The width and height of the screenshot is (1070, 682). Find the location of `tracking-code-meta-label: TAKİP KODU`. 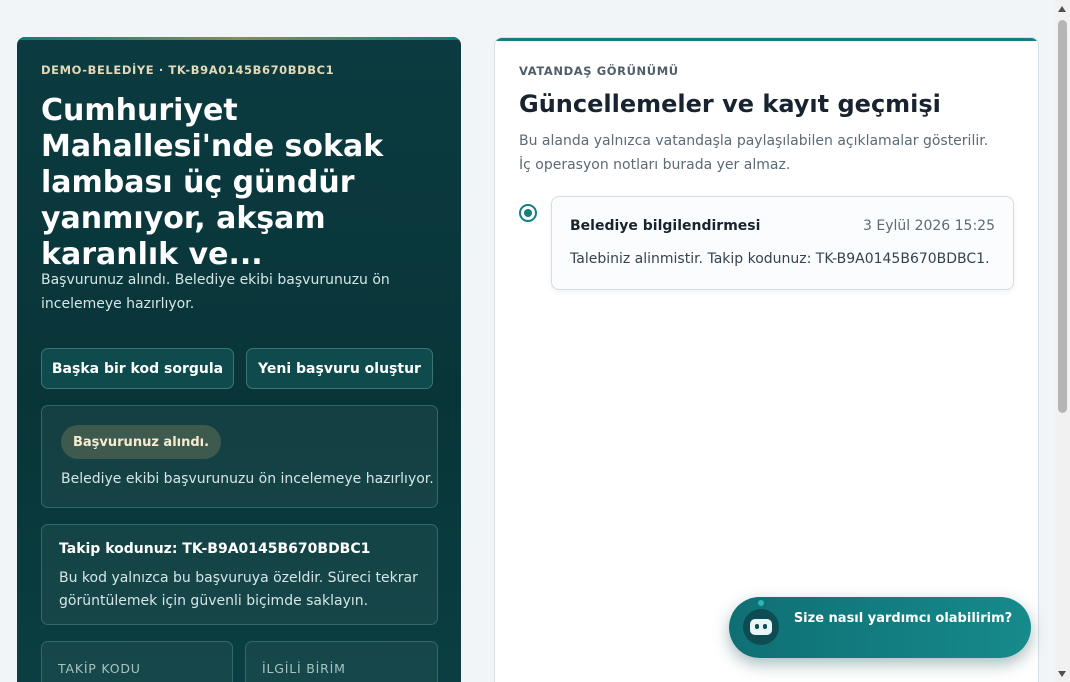

tracking-code-meta-label: TAKİP KODU is located at coordinates (99, 668).